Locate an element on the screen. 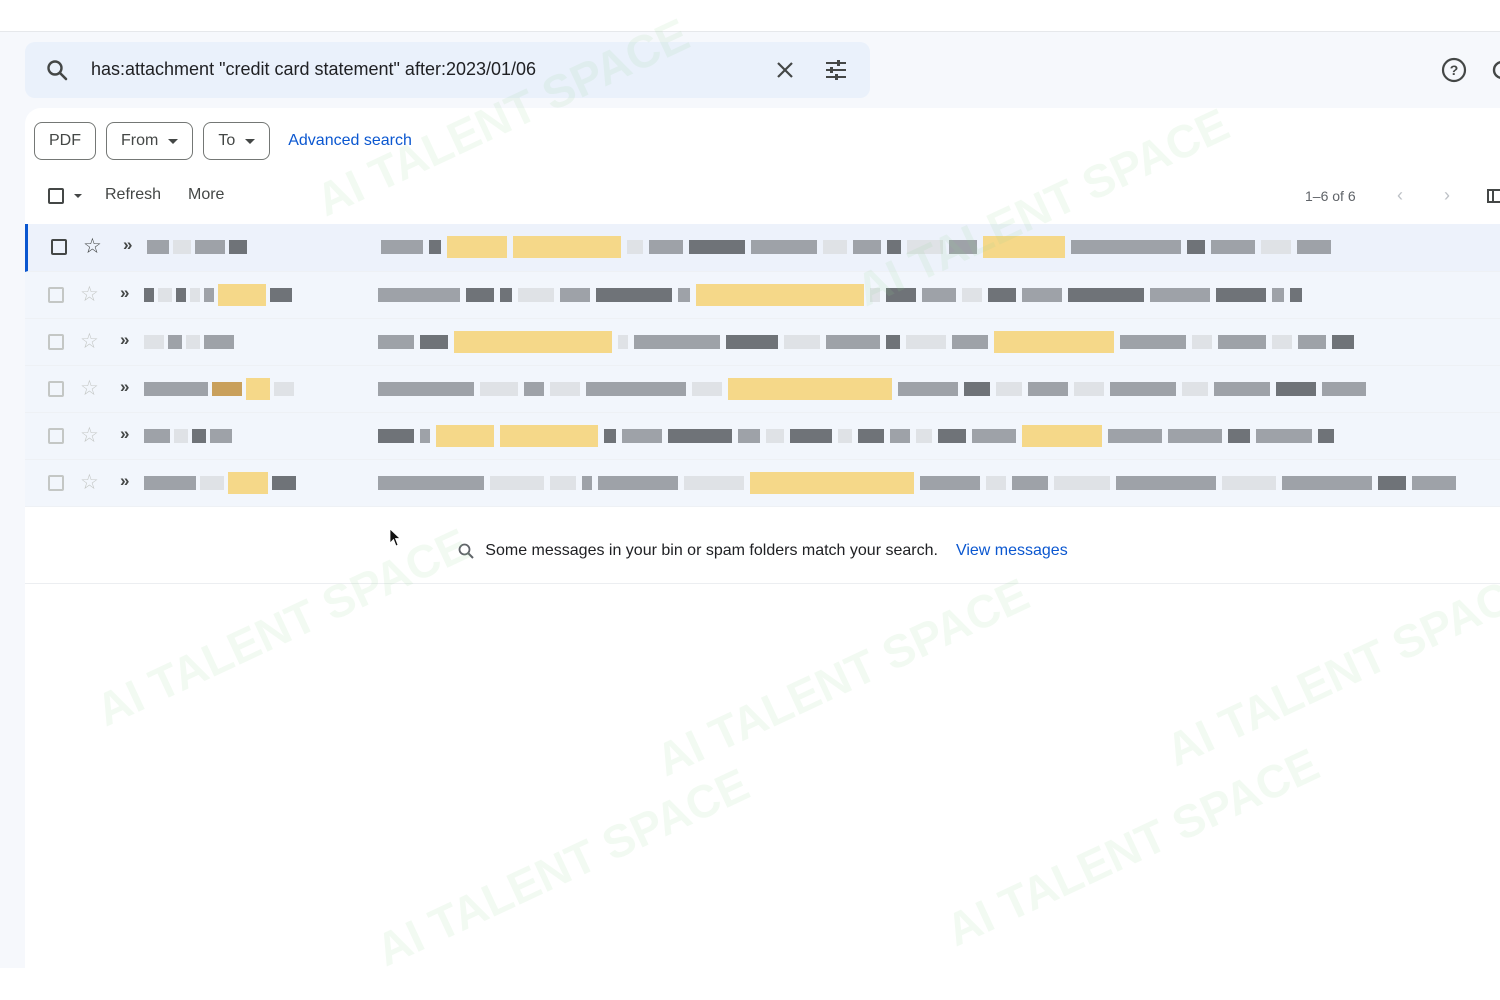  help-button: ? is located at coordinates (1454, 70).